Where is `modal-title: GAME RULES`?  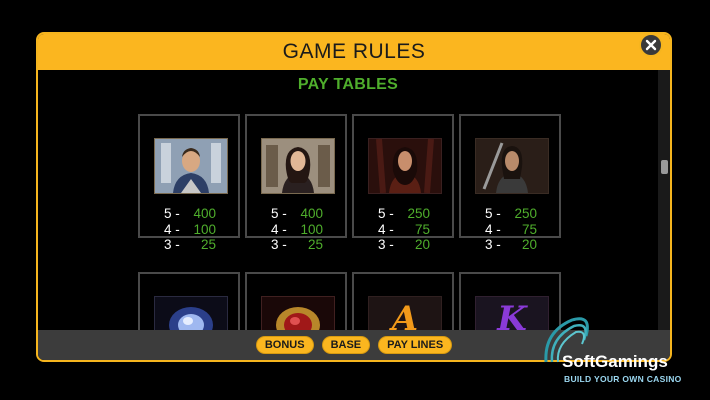
modal-title: GAME RULES is located at coordinates (354, 51).